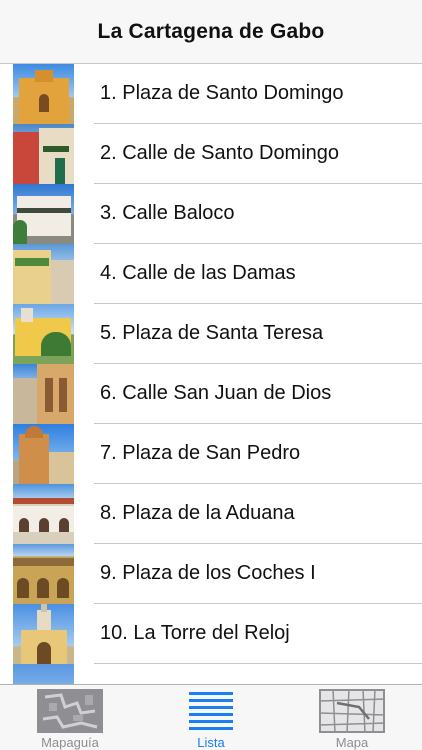 This screenshot has height=750, width=422. Describe the element at coordinates (208, 573) in the screenshot. I see `list-item-label: 9. Plaza de los Coches I` at that location.